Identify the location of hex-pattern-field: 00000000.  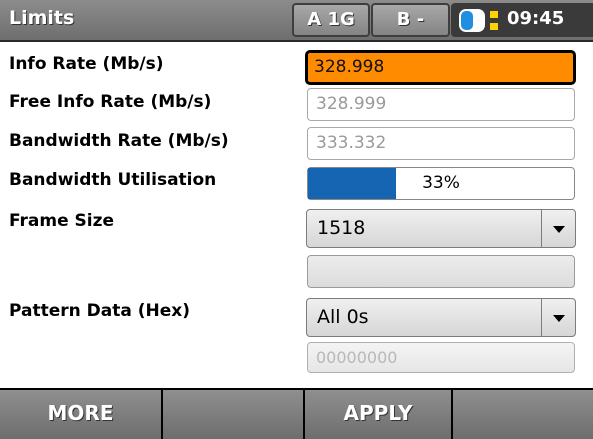
(441, 357).